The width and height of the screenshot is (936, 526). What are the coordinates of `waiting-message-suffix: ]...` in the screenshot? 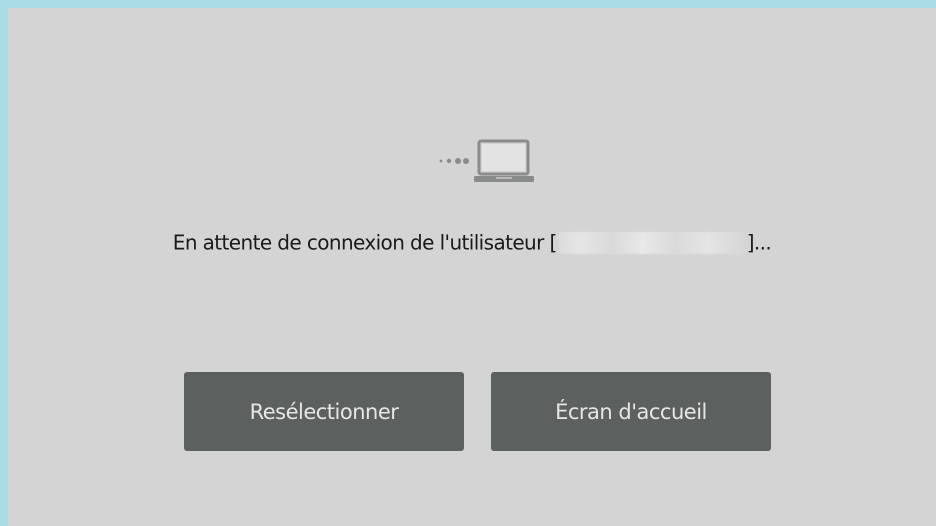 It's located at (759, 242).